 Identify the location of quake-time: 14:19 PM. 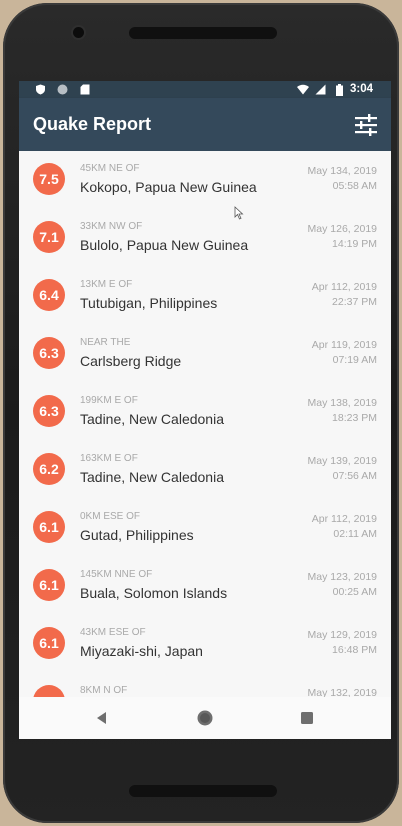
(354, 244).